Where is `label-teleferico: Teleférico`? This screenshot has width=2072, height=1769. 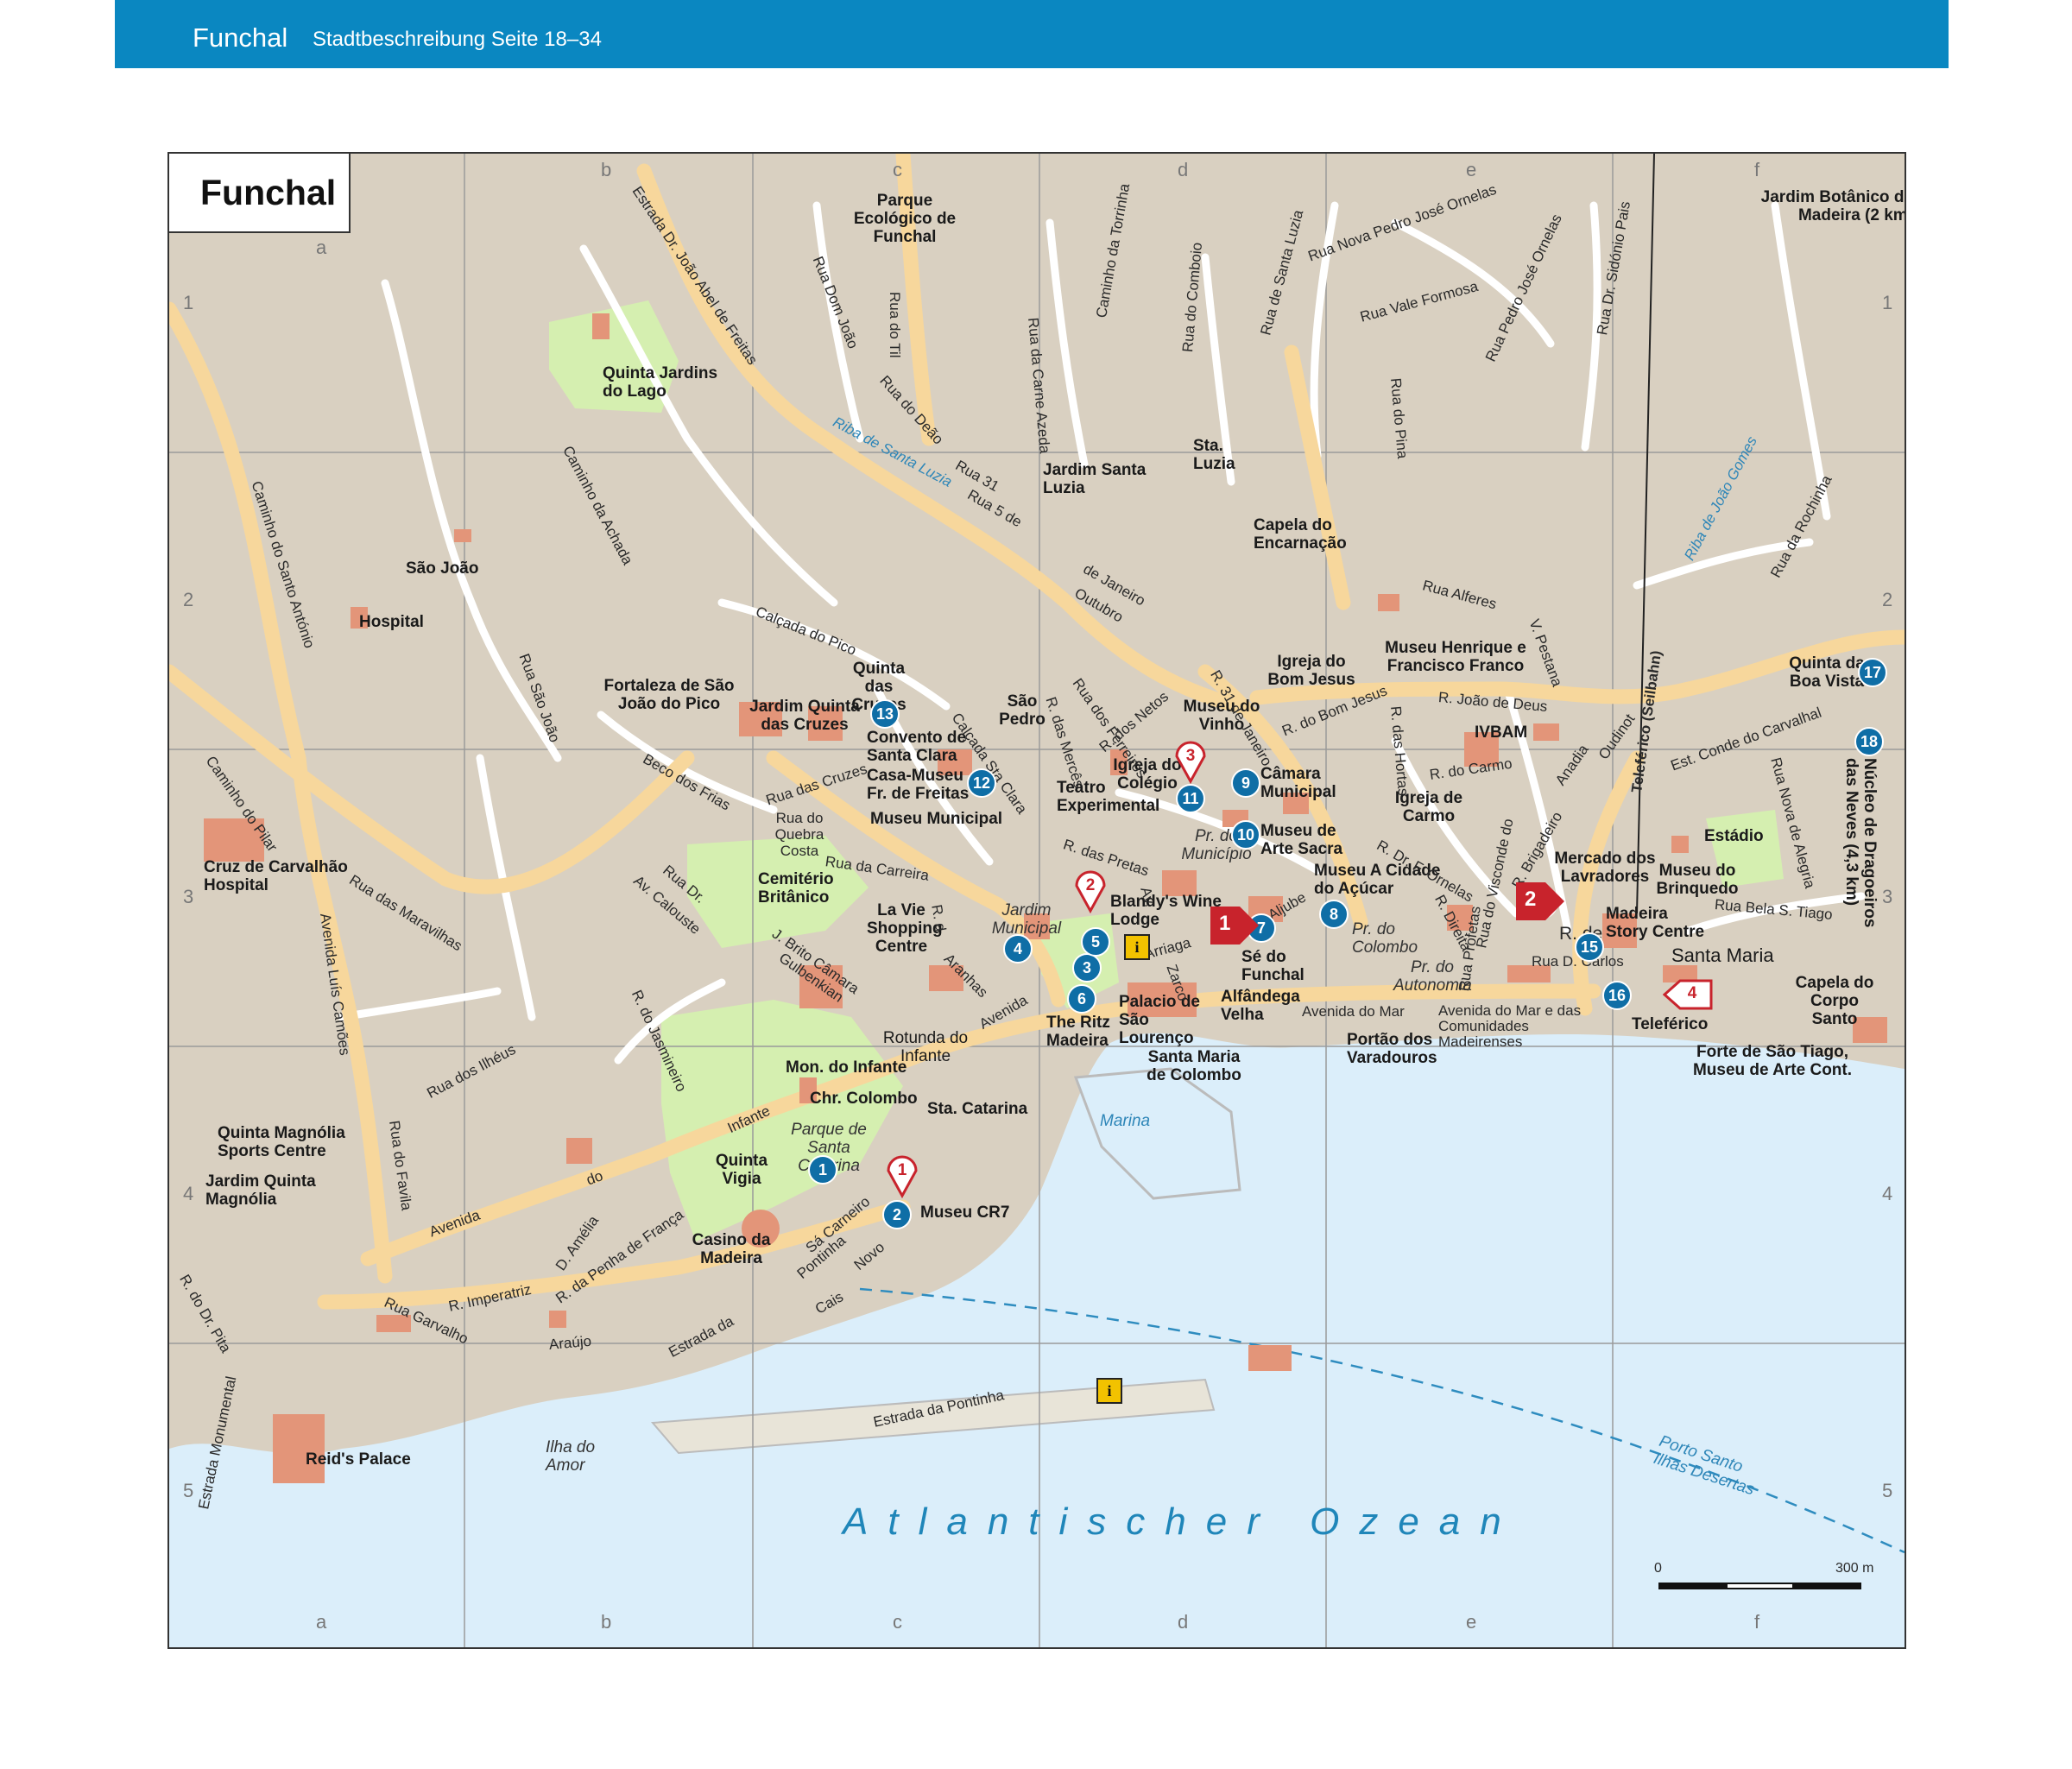
label-teleferico: Teleférico is located at coordinates (1670, 1024).